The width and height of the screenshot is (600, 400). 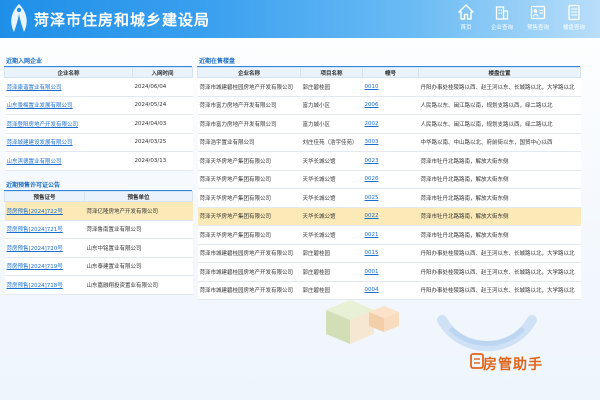 What do you see at coordinates (122, 20) in the screenshot?
I see `site-title: 菏泽市住房和城乡建设局` at bounding box center [122, 20].